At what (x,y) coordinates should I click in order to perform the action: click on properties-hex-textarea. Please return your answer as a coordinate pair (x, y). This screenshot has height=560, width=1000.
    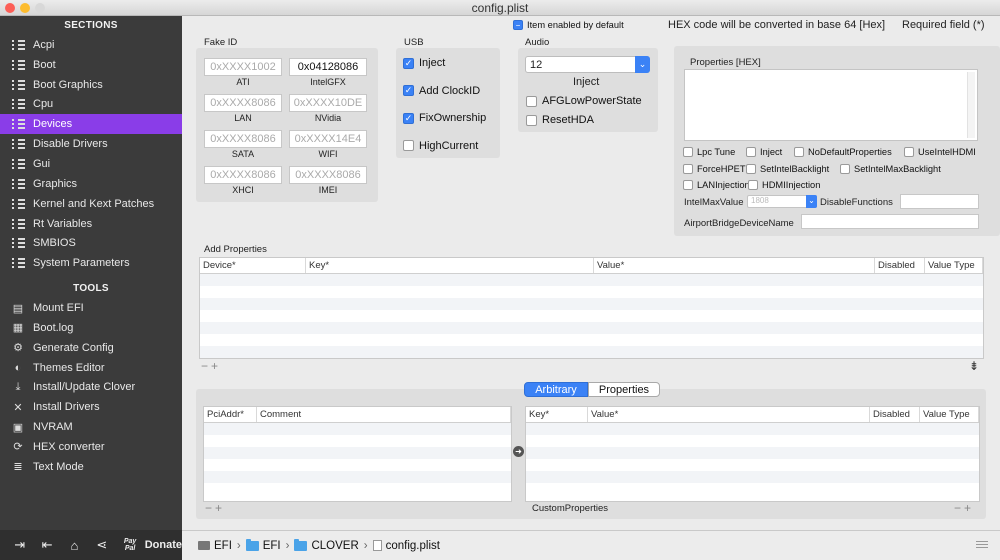
    Looking at the image, I should click on (831, 105).